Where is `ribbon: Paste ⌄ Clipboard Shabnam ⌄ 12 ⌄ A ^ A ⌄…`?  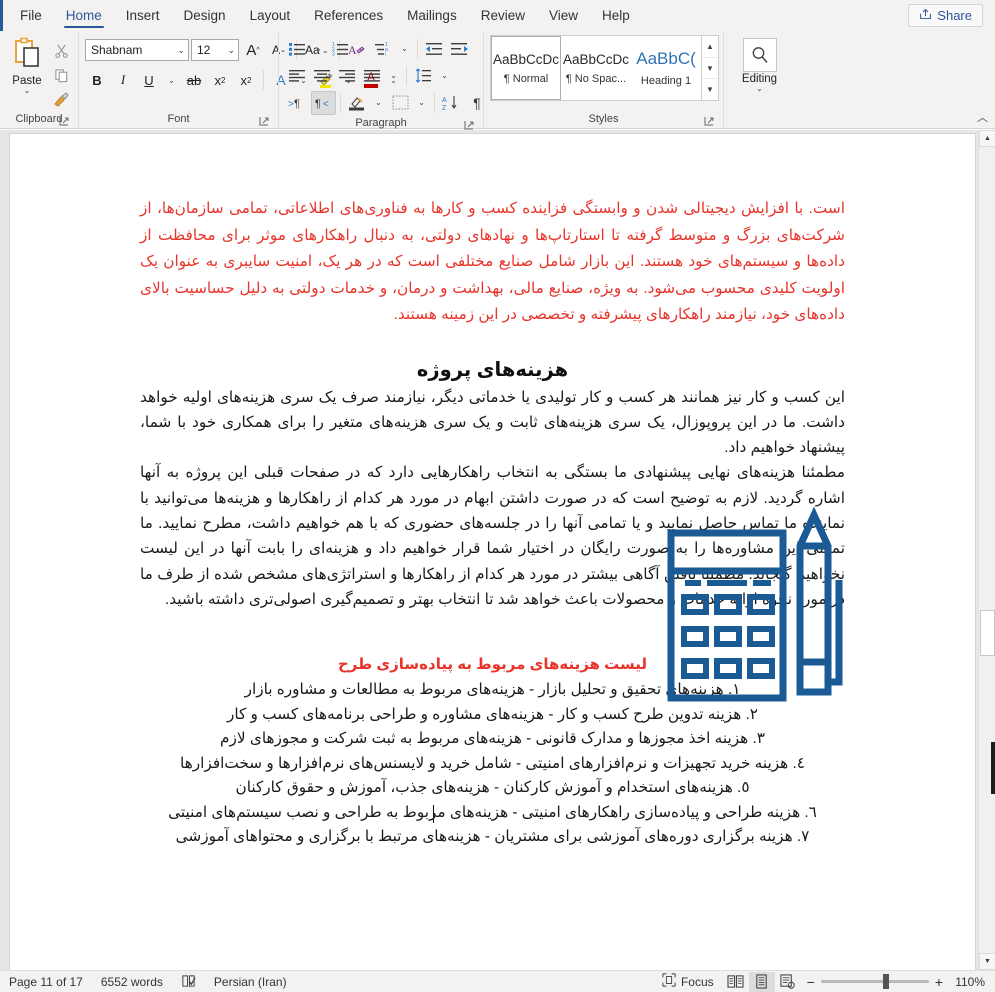 ribbon: Paste ⌄ Clipboard Shabnam ⌄ 12 ⌄ A ^ A ⌄… is located at coordinates (497, 80).